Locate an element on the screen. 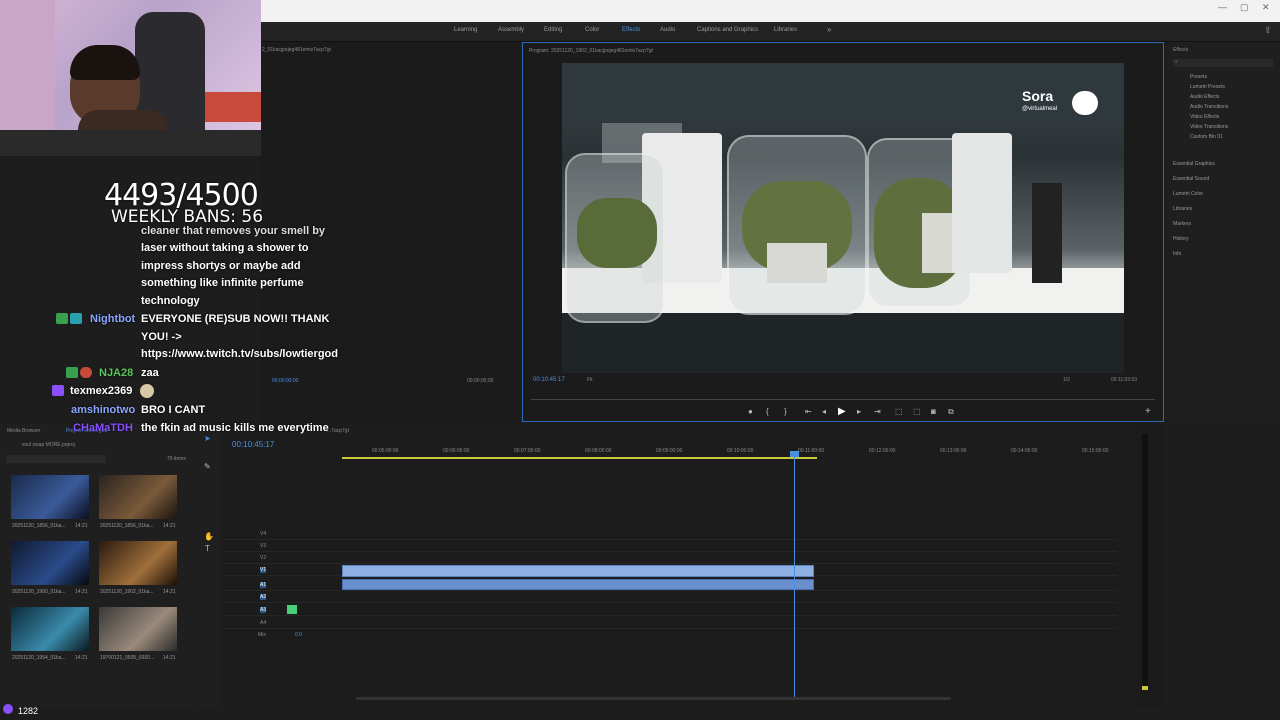 This screenshot has height=720, width=1280. go-to-in-icon: ⇤ is located at coordinates (808, 411).